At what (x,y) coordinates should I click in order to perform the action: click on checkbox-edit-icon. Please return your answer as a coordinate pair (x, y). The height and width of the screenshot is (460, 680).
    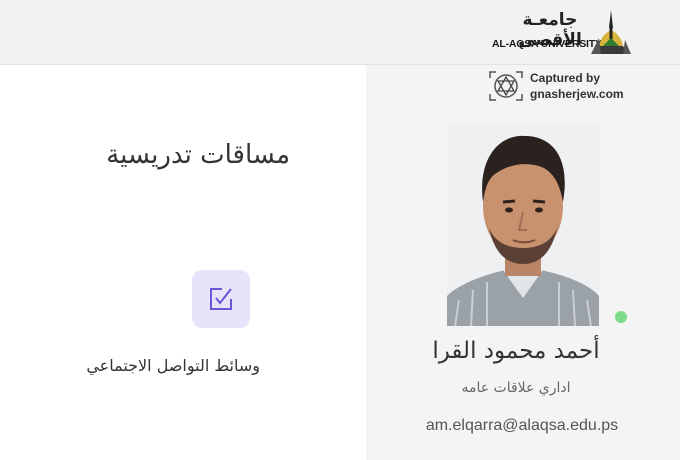
    Looking at the image, I should click on (221, 299).